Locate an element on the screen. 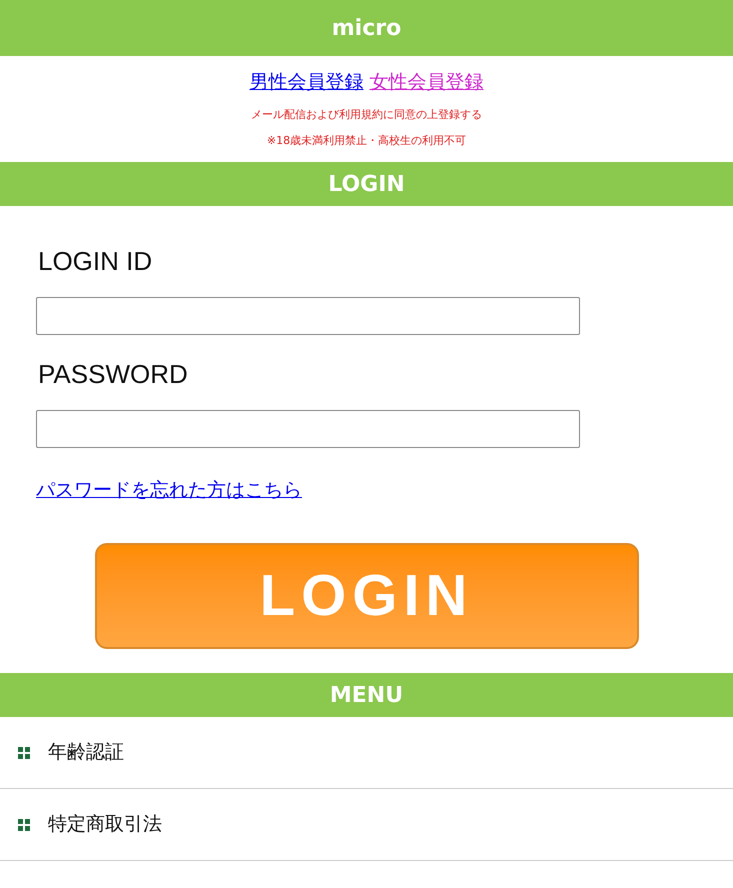  field-label: PASSWORD is located at coordinates (113, 374).